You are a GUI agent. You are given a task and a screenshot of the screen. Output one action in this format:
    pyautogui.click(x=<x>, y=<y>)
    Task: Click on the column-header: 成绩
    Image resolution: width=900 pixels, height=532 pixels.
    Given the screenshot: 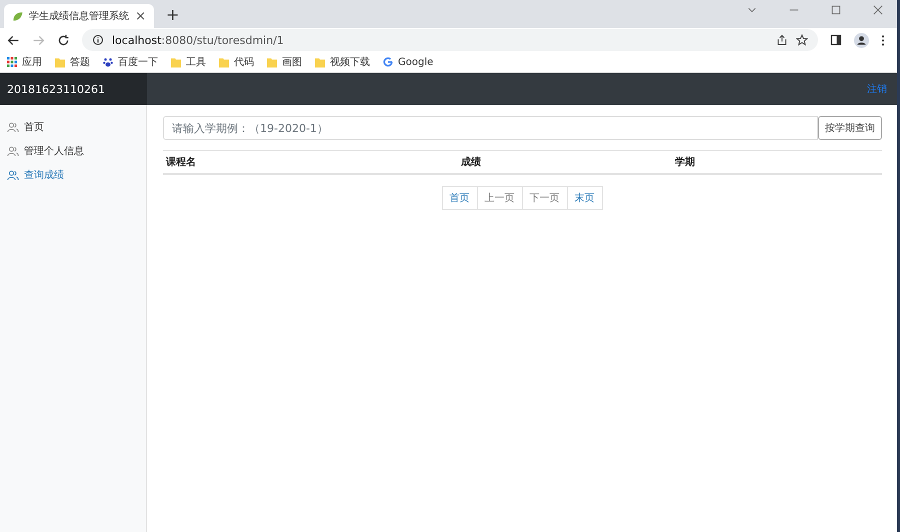 What is the action you would take?
    pyautogui.click(x=471, y=162)
    